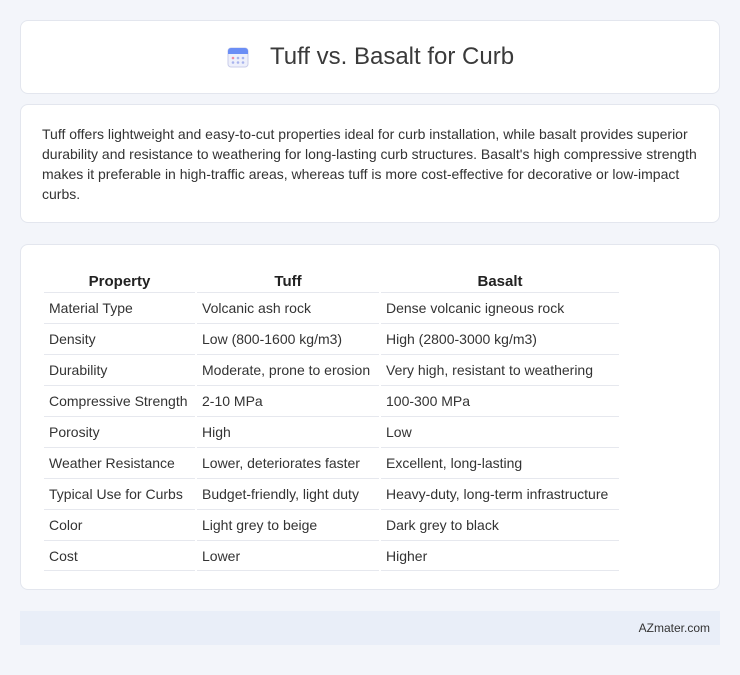 The height and width of the screenshot is (675, 740). Describe the element at coordinates (288, 281) in the screenshot. I see `header-tuff: Tuff` at that location.